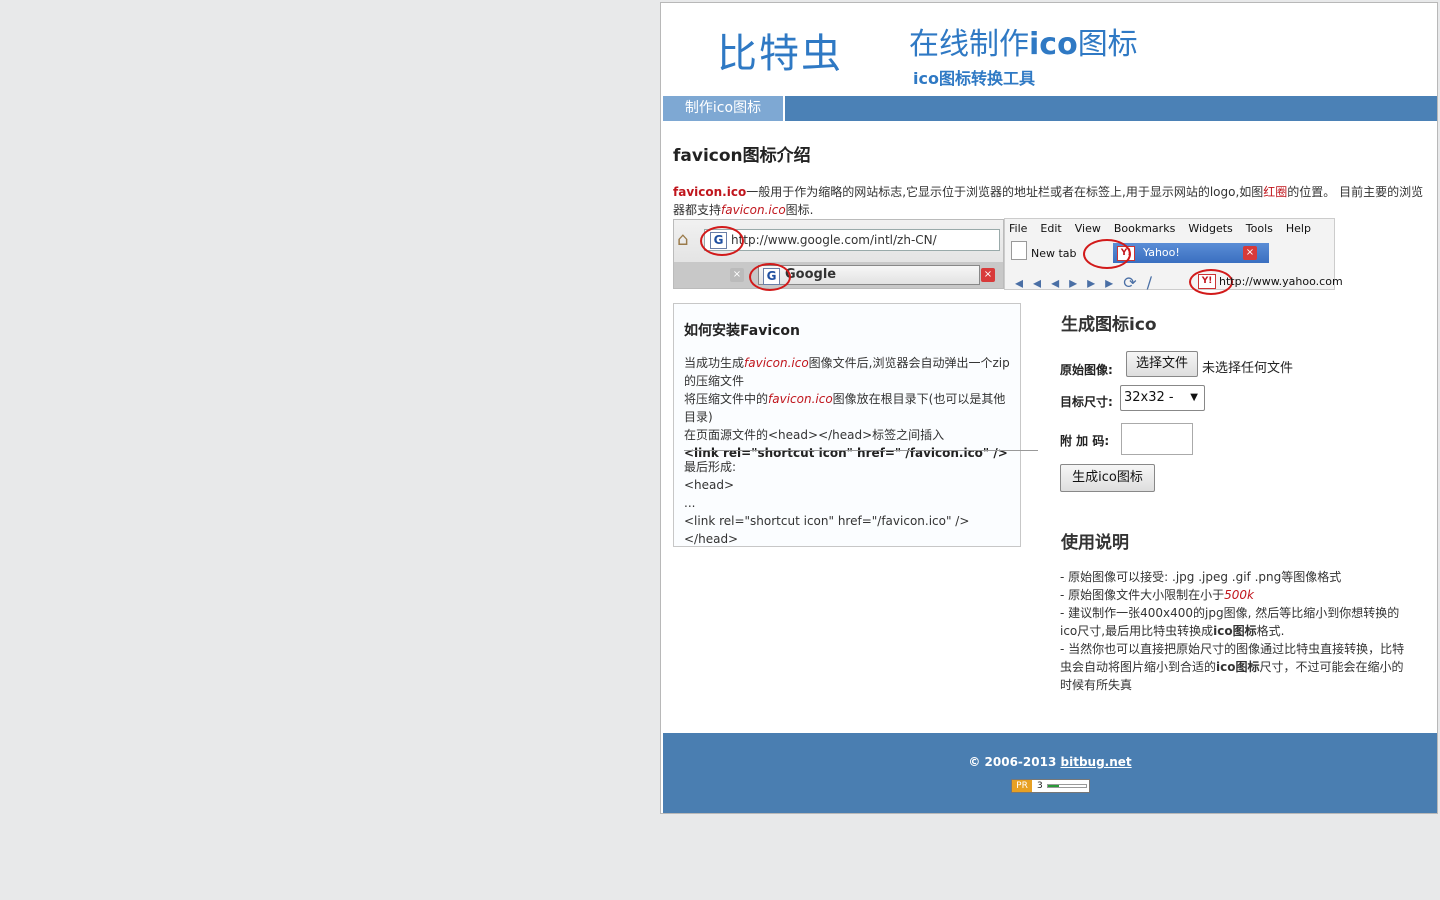  Describe the element at coordinates (1085, 441) in the screenshot. I see `extra-code-label: 附 加 码:` at that location.